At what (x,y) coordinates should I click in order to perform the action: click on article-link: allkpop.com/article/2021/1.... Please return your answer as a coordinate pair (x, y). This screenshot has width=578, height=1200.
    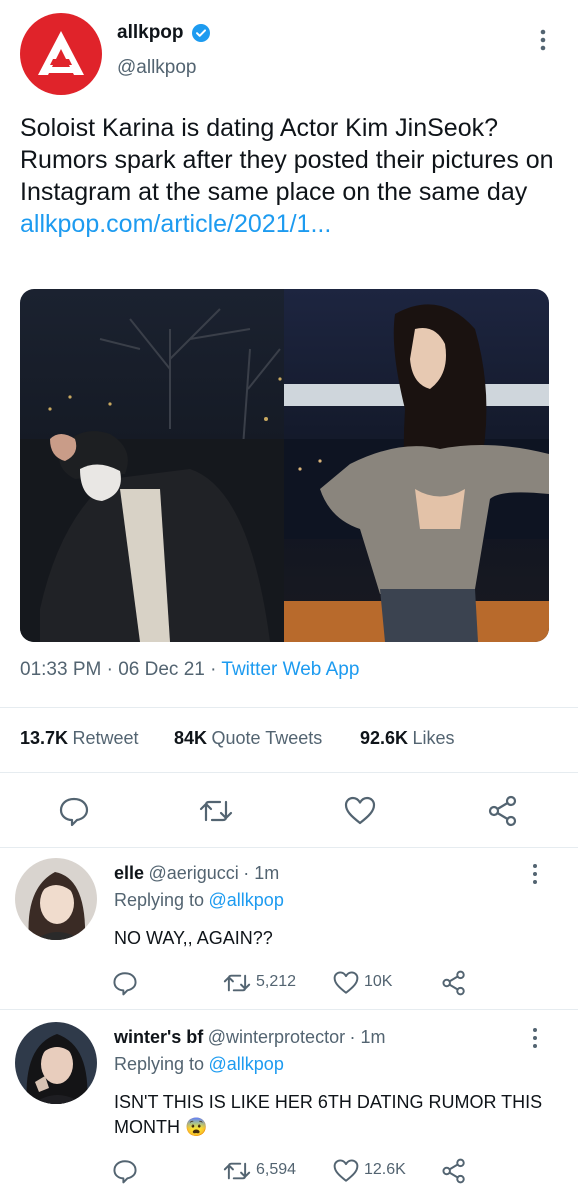
    Looking at the image, I should click on (175, 224).